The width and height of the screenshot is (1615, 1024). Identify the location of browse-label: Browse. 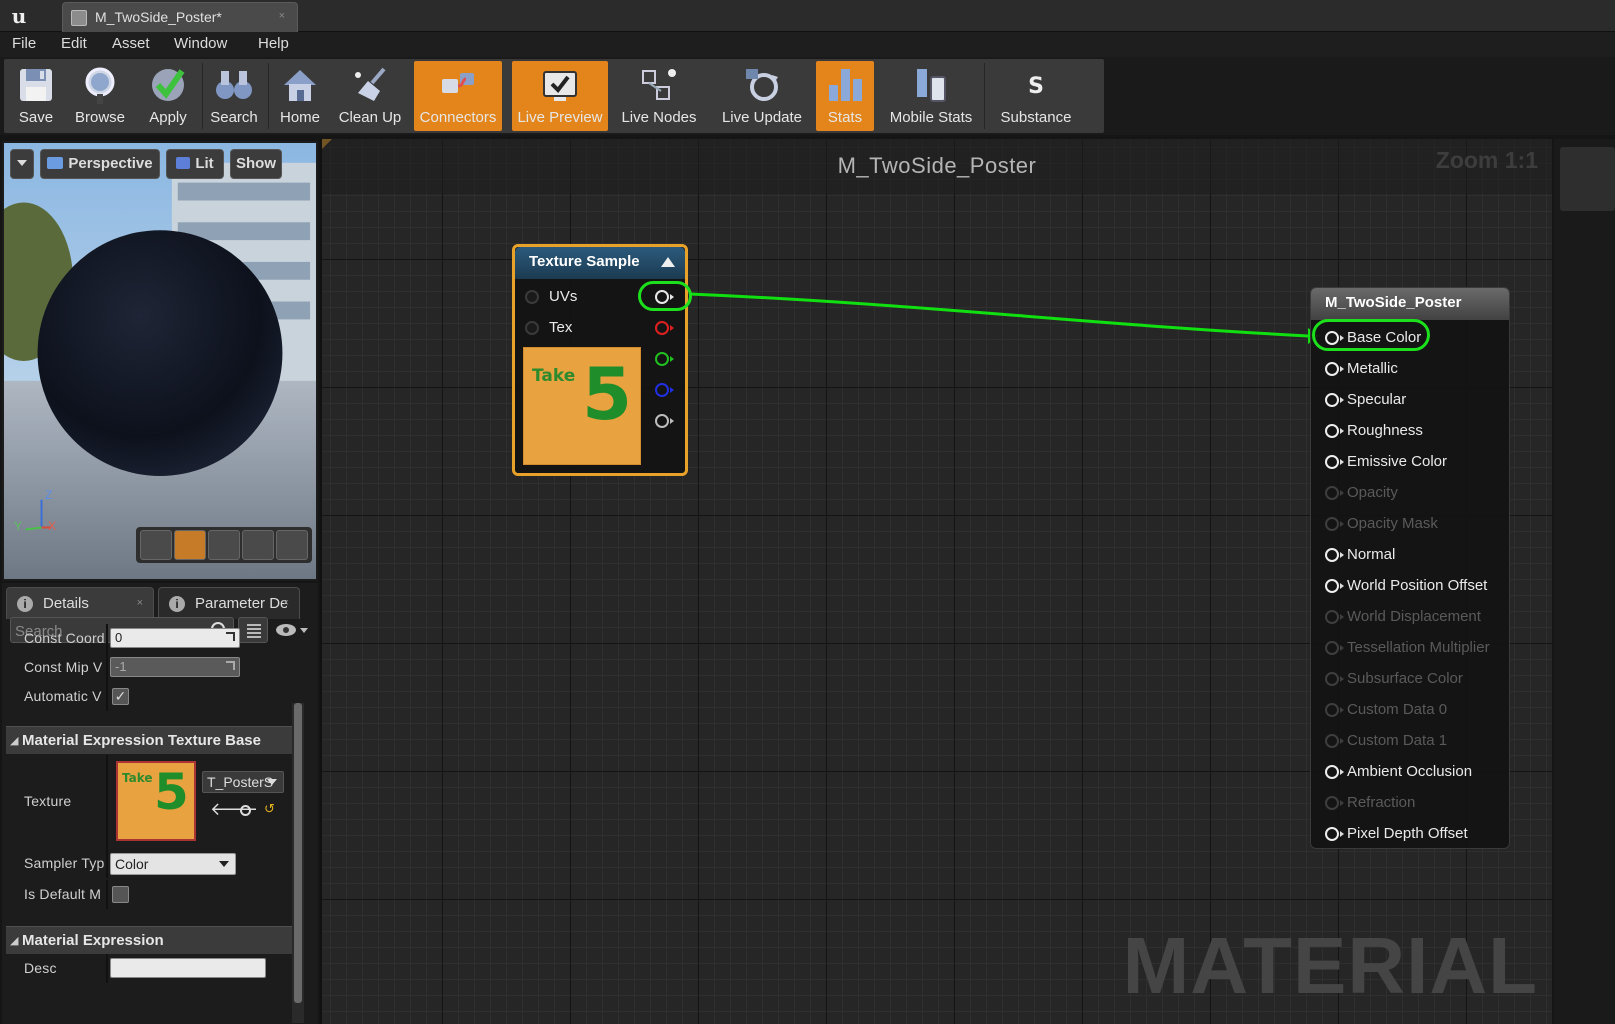
(100, 117).